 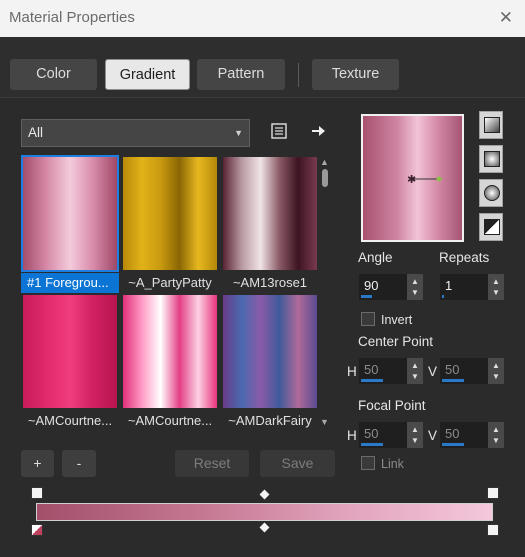 What do you see at coordinates (352, 371) in the screenshot?
I see `center-h-label: H` at bounding box center [352, 371].